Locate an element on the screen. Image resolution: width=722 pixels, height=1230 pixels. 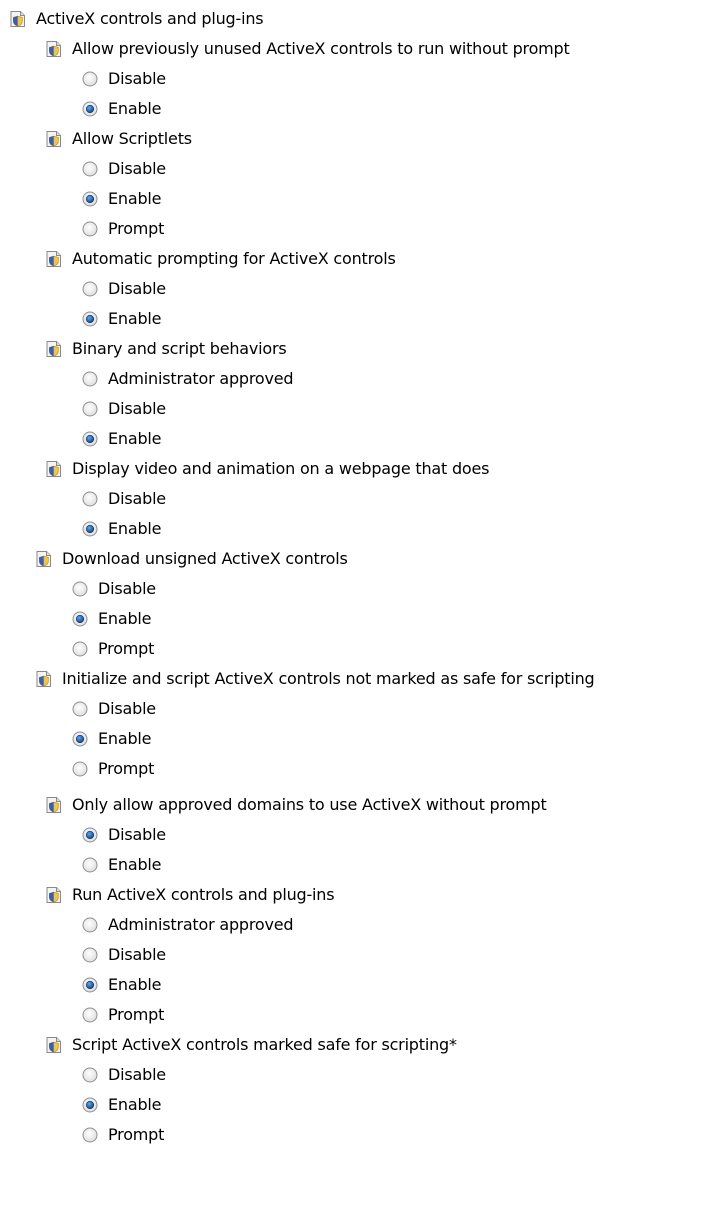
tree-root-node: ActiveX controls and plug-ins is located at coordinates (136, 19).